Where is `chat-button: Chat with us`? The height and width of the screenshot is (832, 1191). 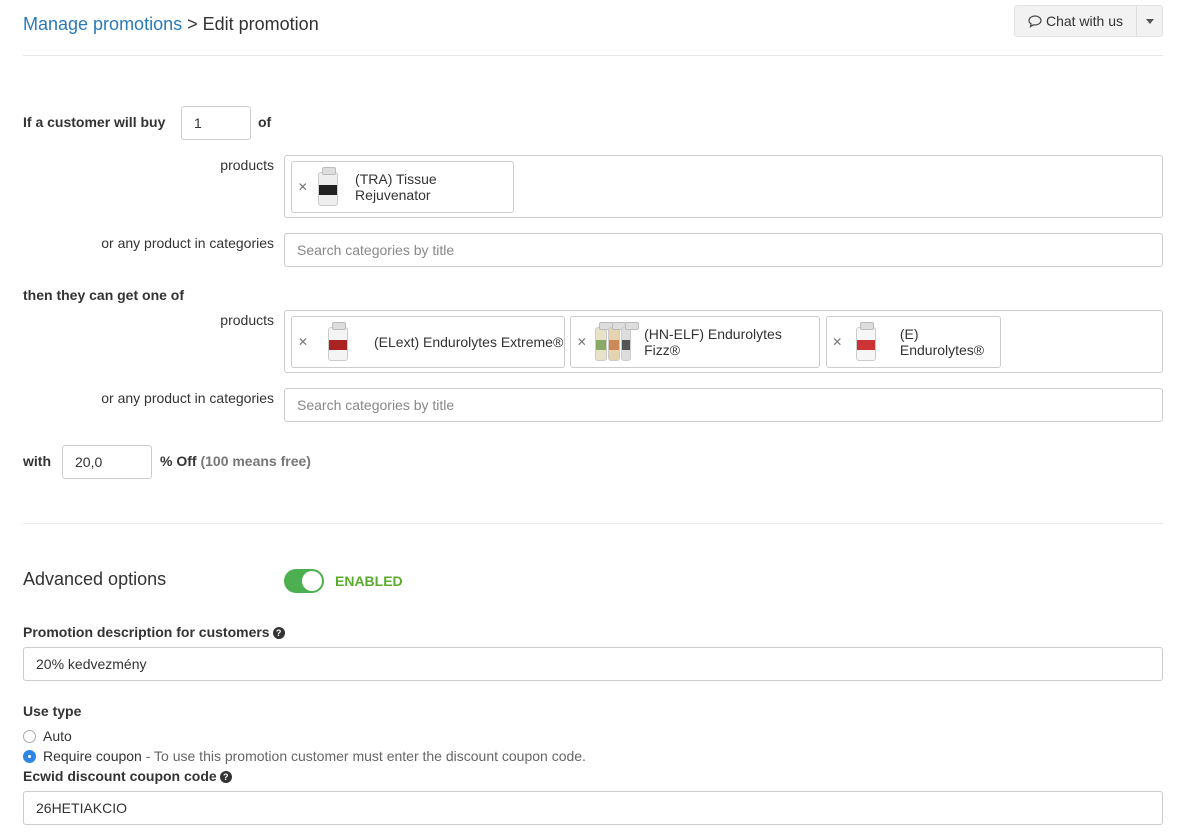 chat-button: Chat with us is located at coordinates (1076, 21).